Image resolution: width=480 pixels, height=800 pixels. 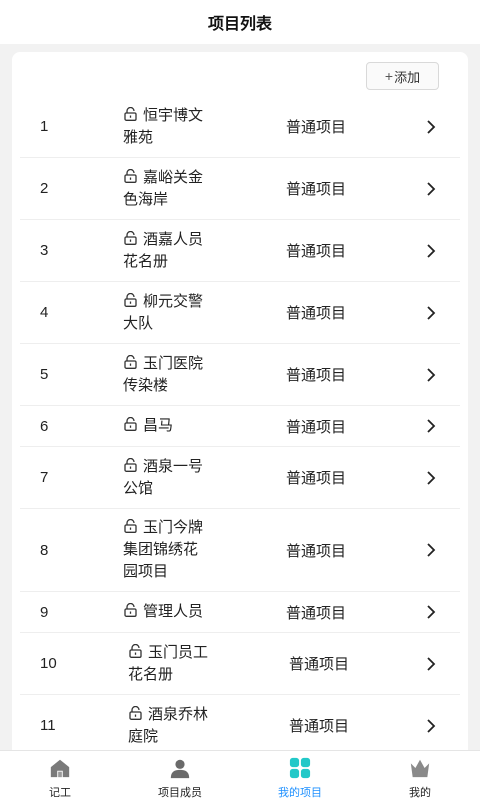 What do you see at coordinates (146, 571) in the screenshot?
I see `project-name-line: 园项目` at bounding box center [146, 571].